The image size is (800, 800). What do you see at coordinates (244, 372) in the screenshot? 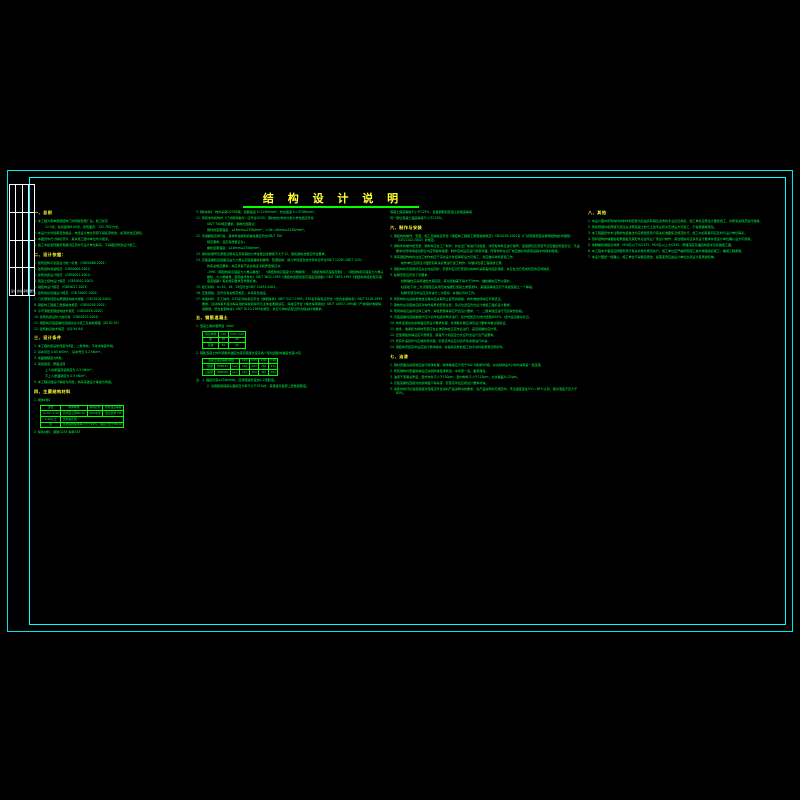
I see `table-cell: 44d` at bounding box center [244, 372].